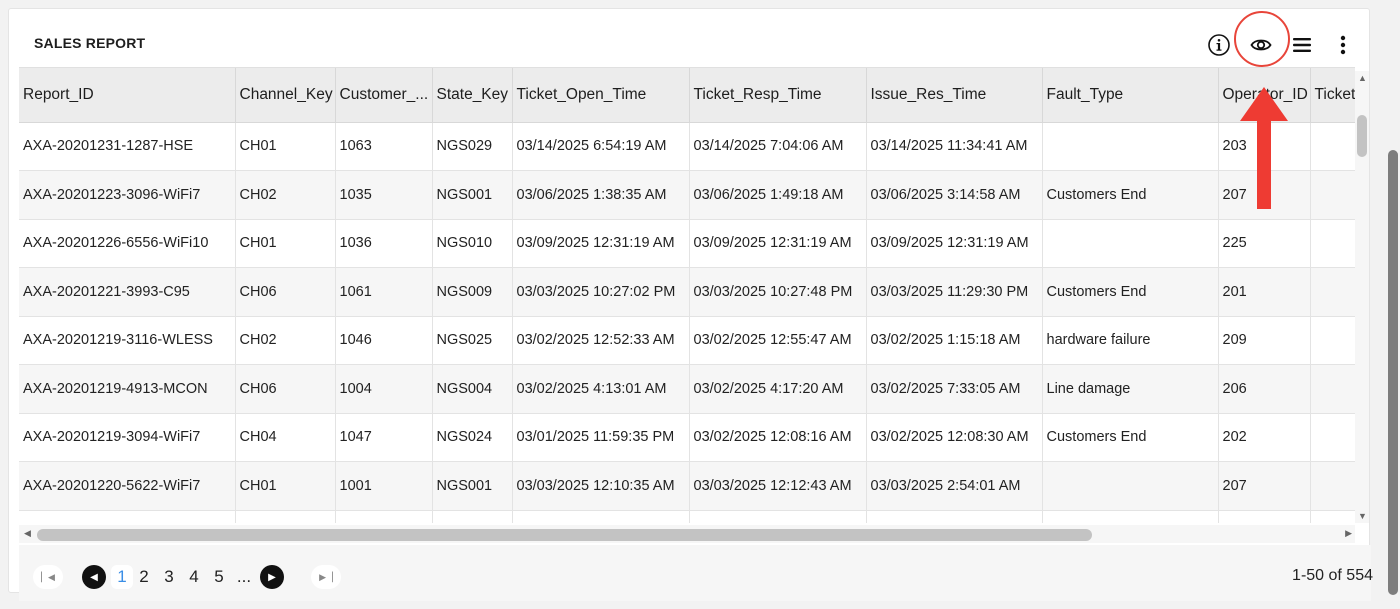 This screenshot has height=609, width=1400. I want to click on table-cell: 1035, so click(384, 195).